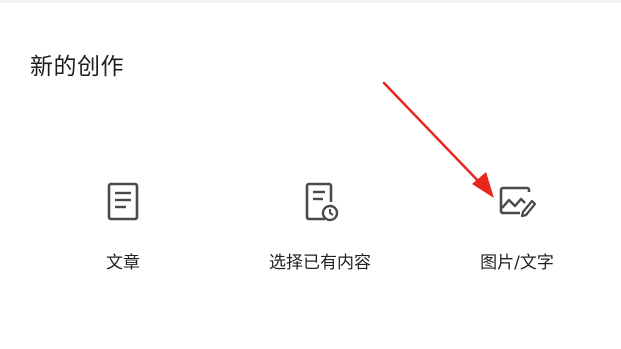  Describe the element at coordinates (320, 226) in the screenshot. I see `option-select-existing: 选择已有内容` at that location.